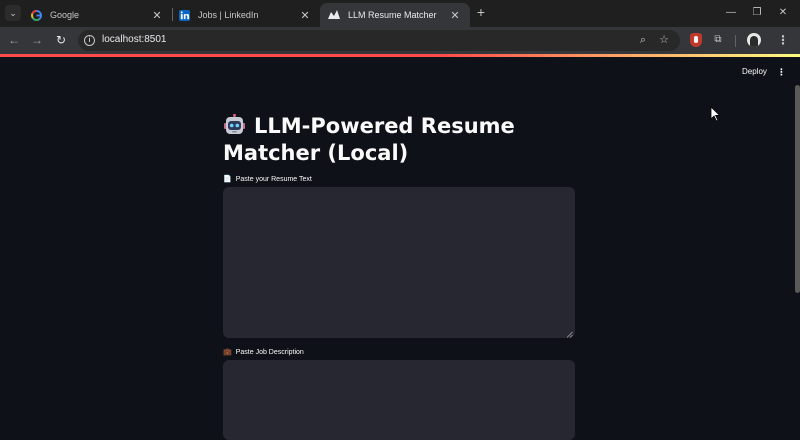 The height and width of the screenshot is (440, 800). I want to click on tab-google: Google ✕, so click(97, 15).